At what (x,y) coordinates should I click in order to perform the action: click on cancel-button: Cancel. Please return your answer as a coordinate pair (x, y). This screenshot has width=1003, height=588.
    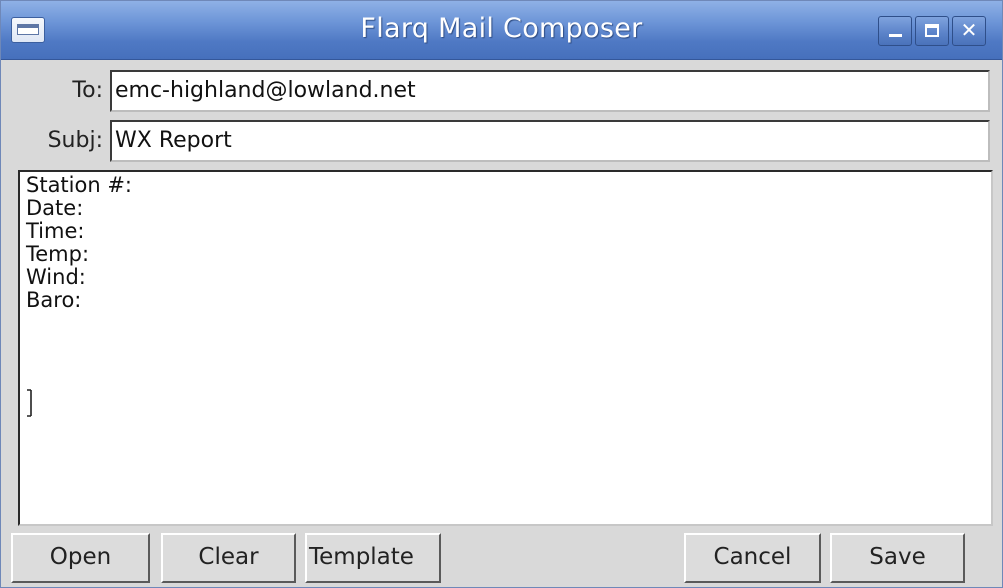
    Looking at the image, I should click on (752, 558).